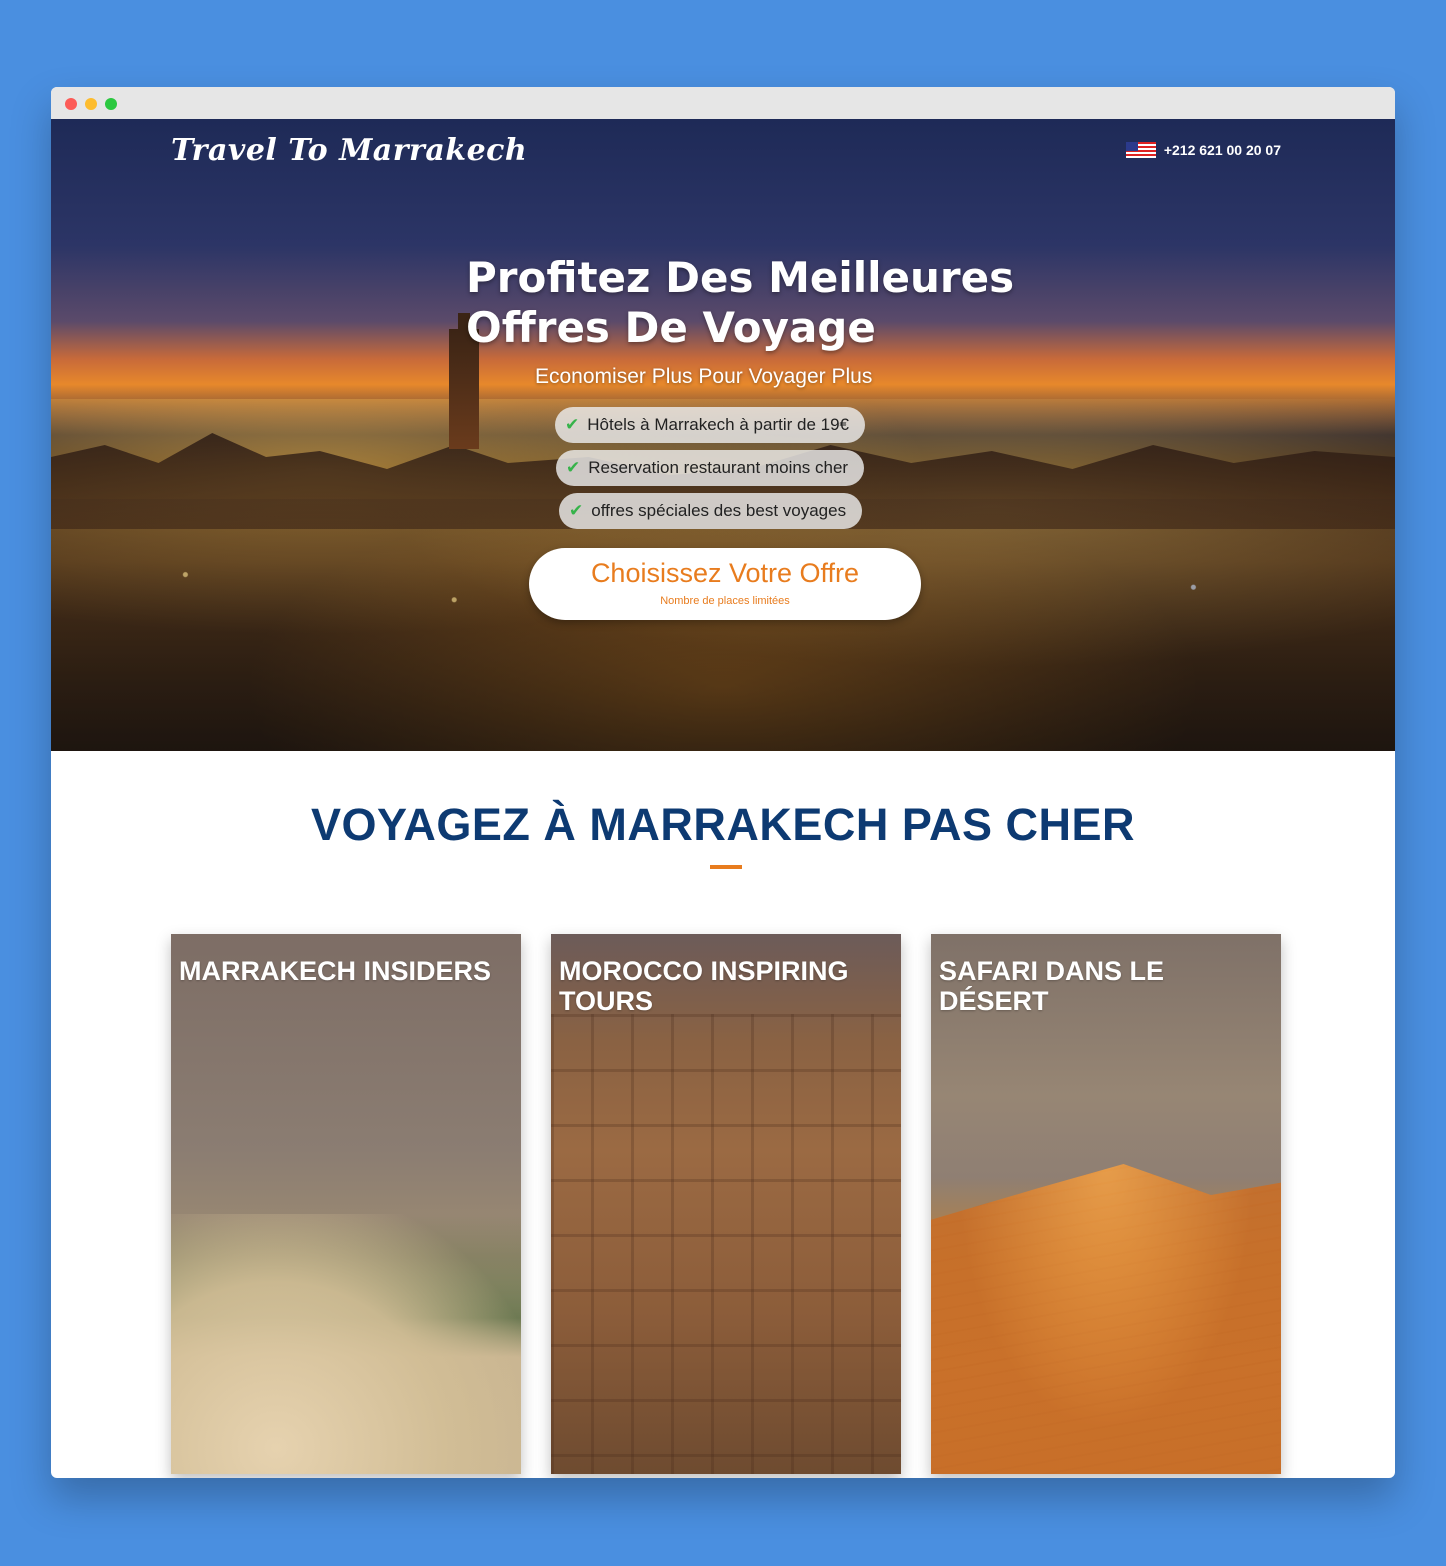 The height and width of the screenshot is (1566, 1446). Describe the element at coordinates (346, 1204) in the screenshot. I see `tour-card-marrakech-insiders: MARRAKECH INSIDERS` at that location.